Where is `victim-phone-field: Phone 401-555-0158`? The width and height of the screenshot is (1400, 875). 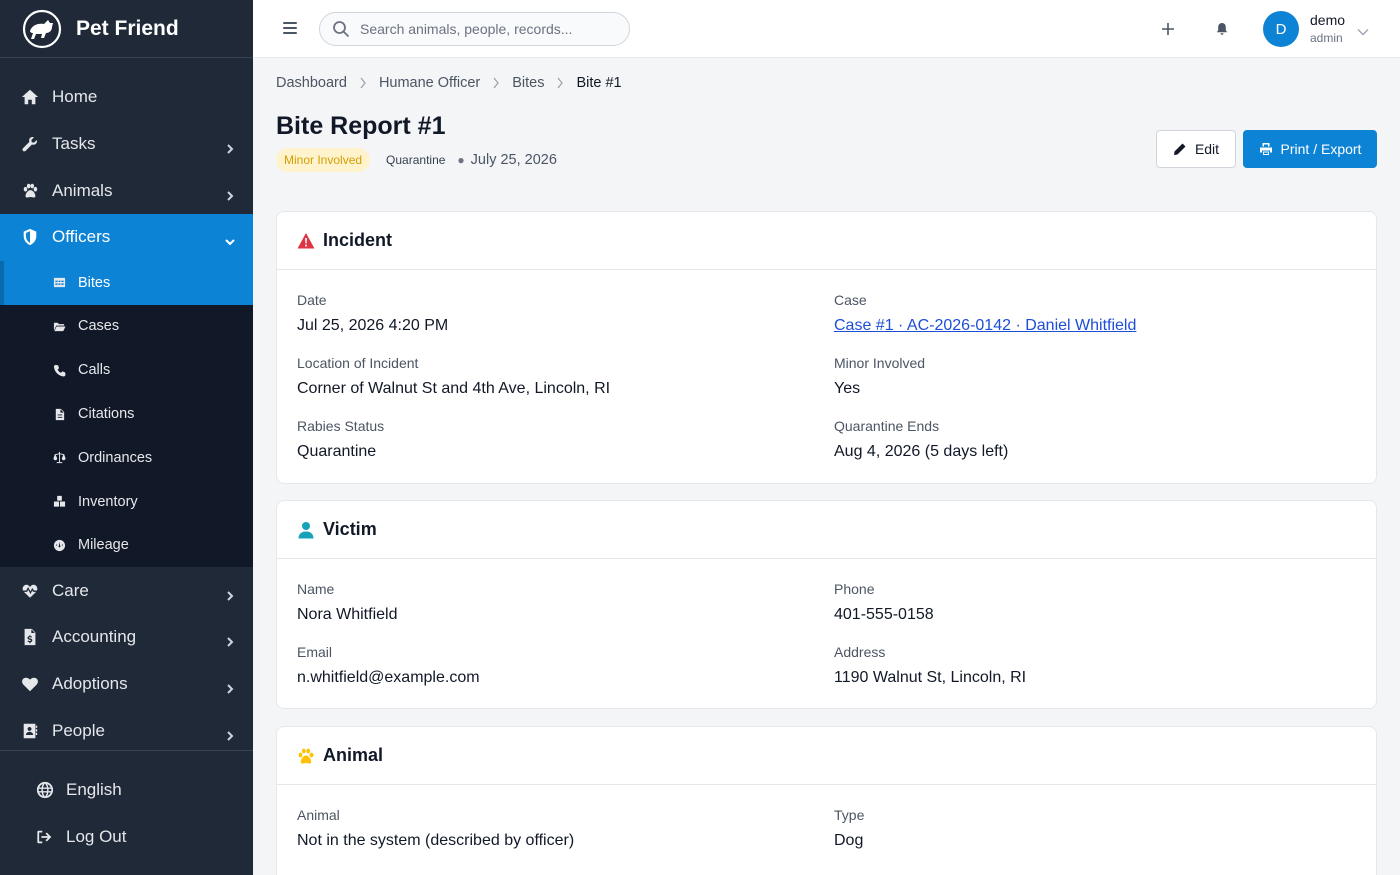
victim-phone-field: Phone 401-555-0158 is located at coordinates (884, 602).